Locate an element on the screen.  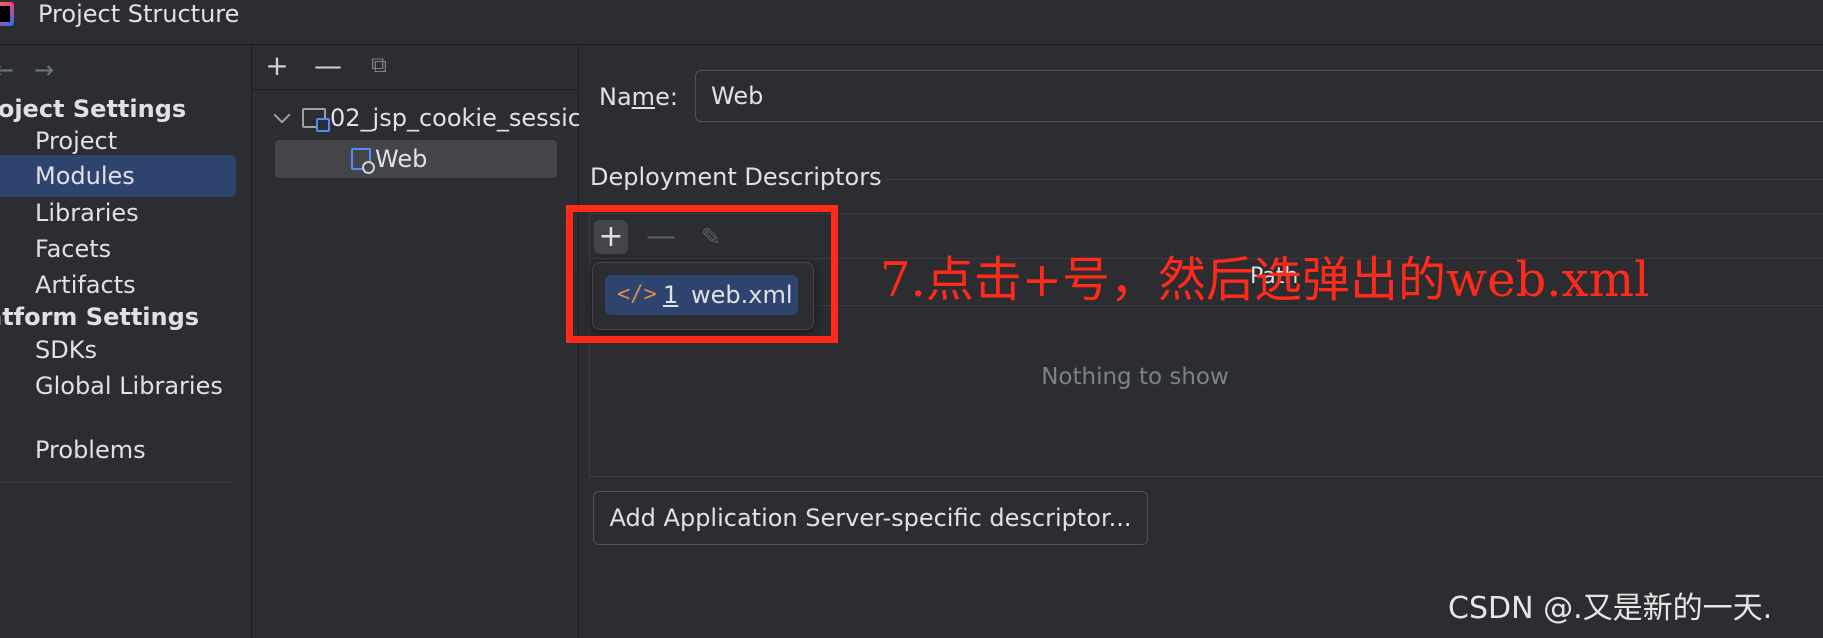
forward-arrow-icon: → is located at coordinates (44, 70).